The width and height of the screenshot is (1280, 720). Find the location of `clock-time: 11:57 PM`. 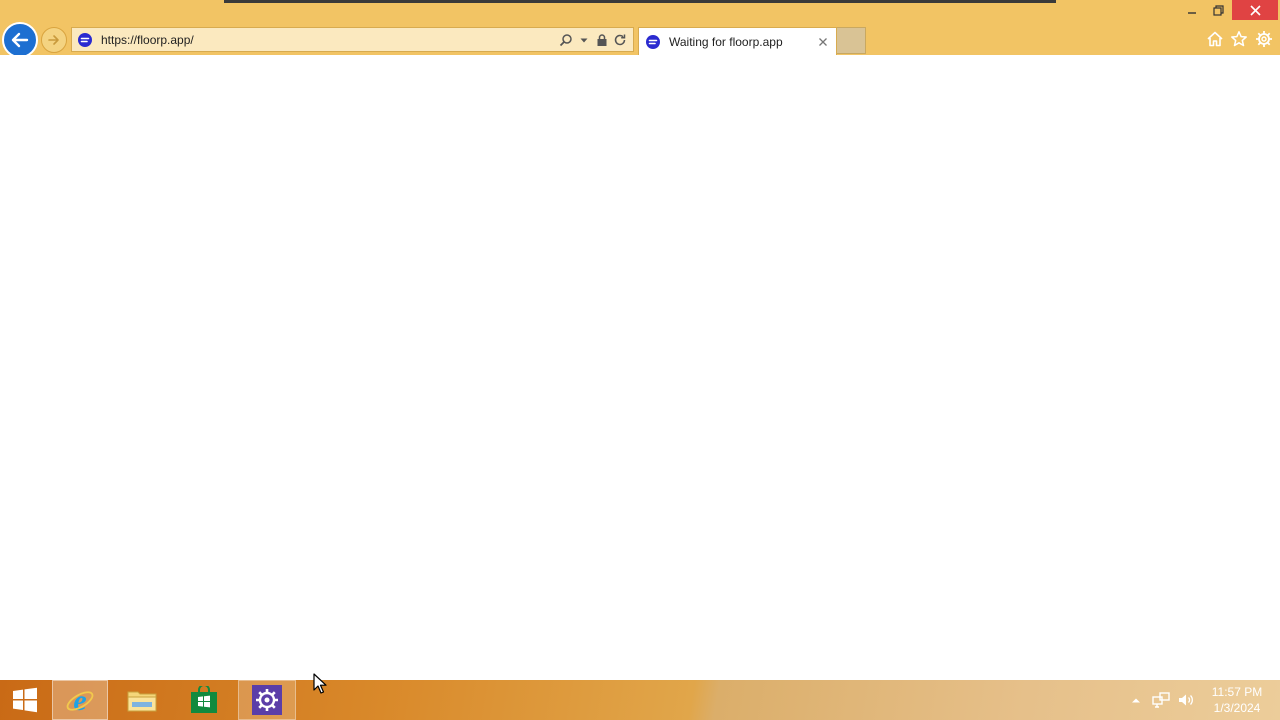

clock-time: 11:57 PM is located at coordinates (1237, 692).